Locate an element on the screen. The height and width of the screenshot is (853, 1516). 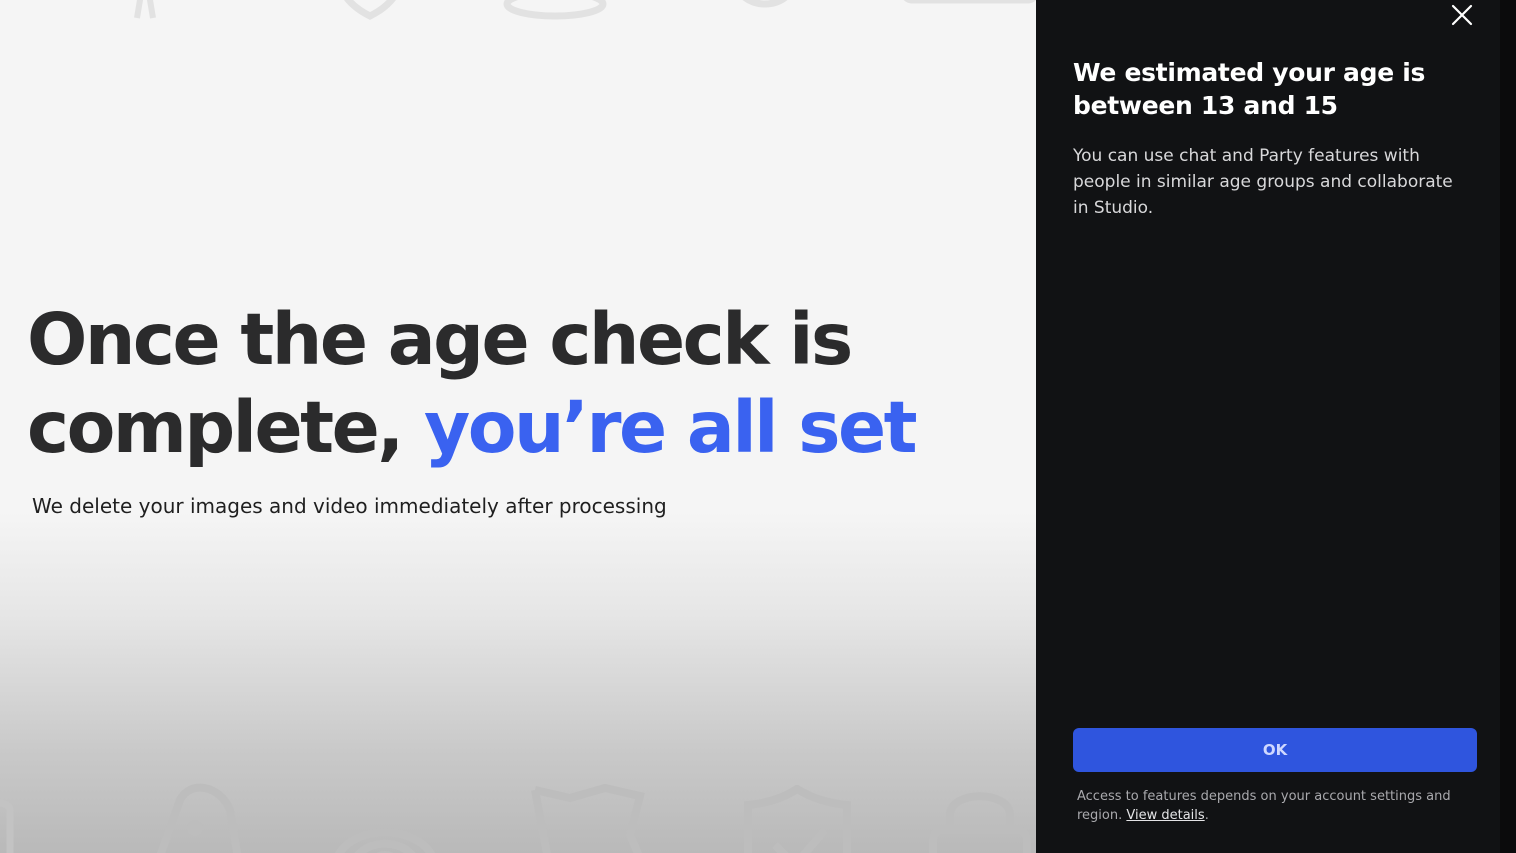
flag-icon is located at coordinates (588, 818).